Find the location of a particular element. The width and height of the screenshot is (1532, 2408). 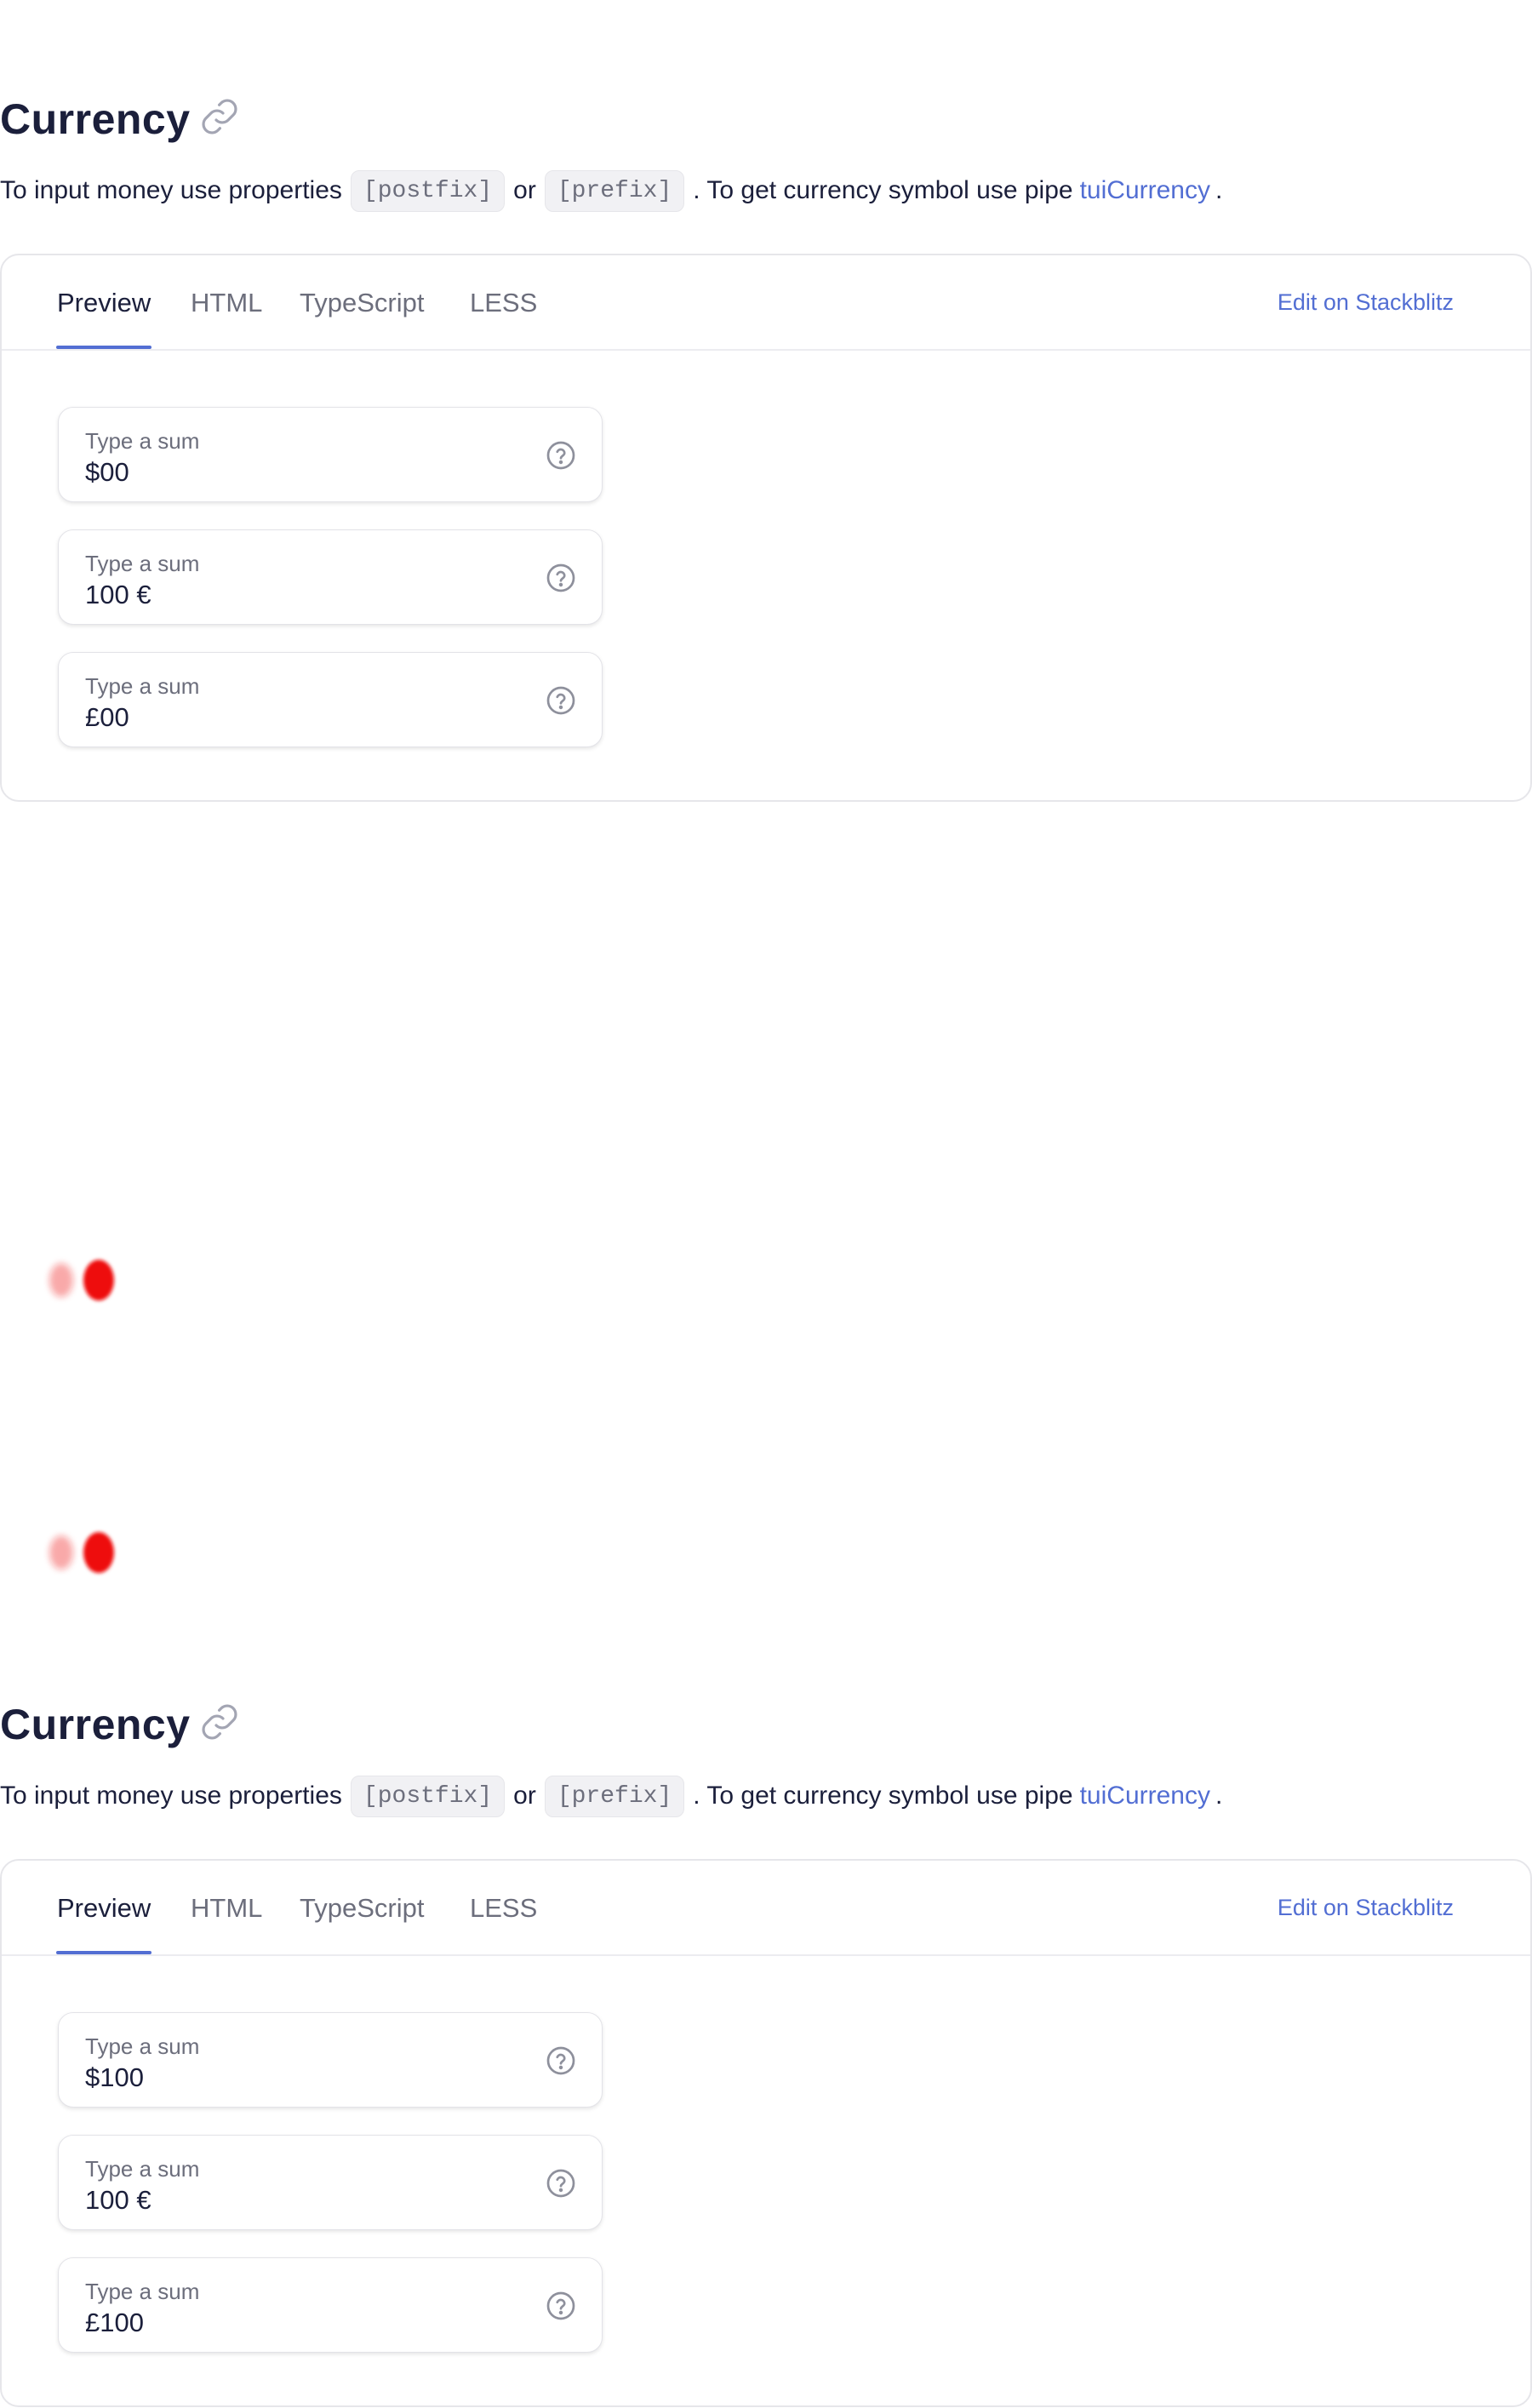

sum-input-pound: Type a sum £00 is located at coordinates (331, 699).